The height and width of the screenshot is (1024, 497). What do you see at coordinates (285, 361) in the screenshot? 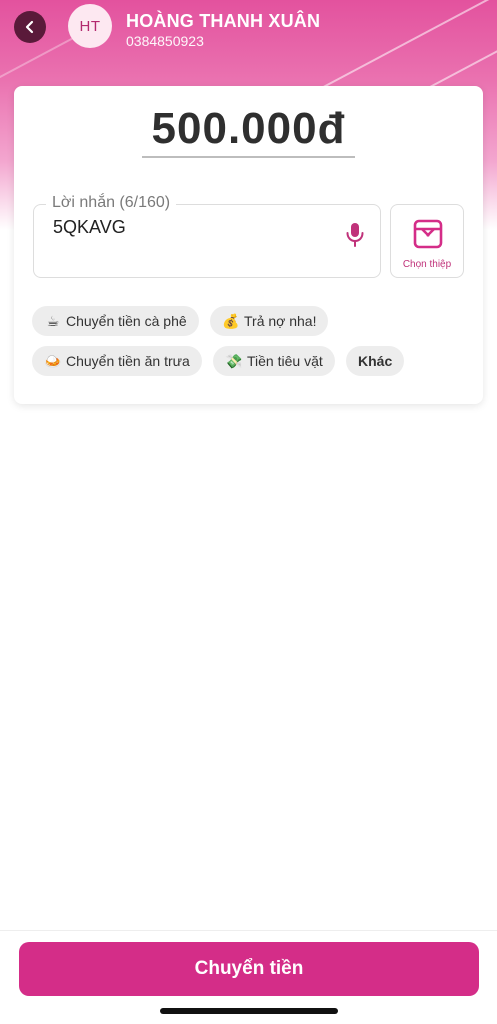
I see `chip-label: Tiền tiêu vặt` at bounding box center [285, 361].